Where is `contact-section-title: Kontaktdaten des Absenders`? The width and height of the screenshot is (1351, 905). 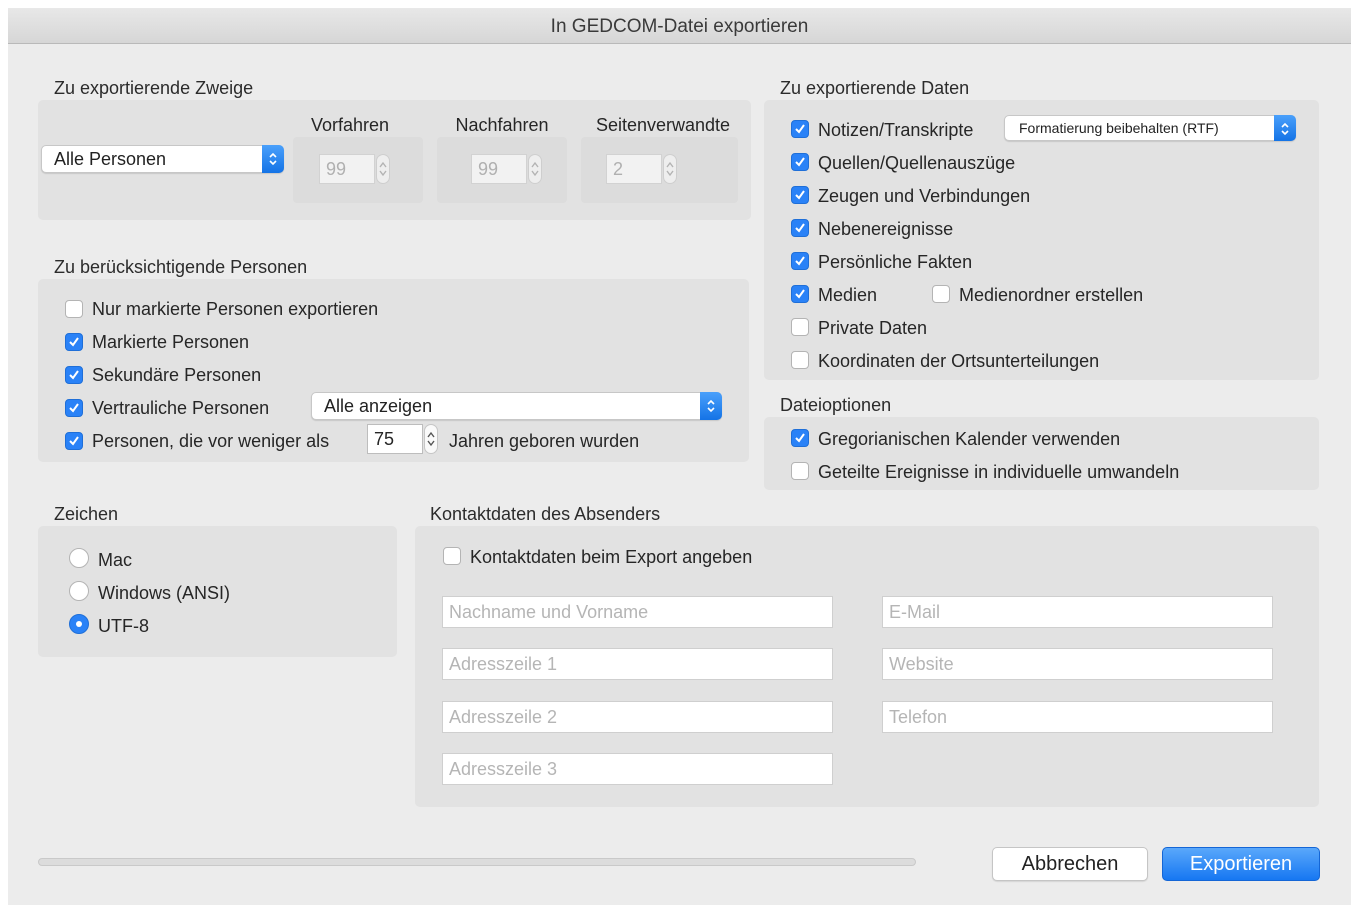 contact-section-title: Kontaktdaten des Absenders is located at coordinates (545, 514).